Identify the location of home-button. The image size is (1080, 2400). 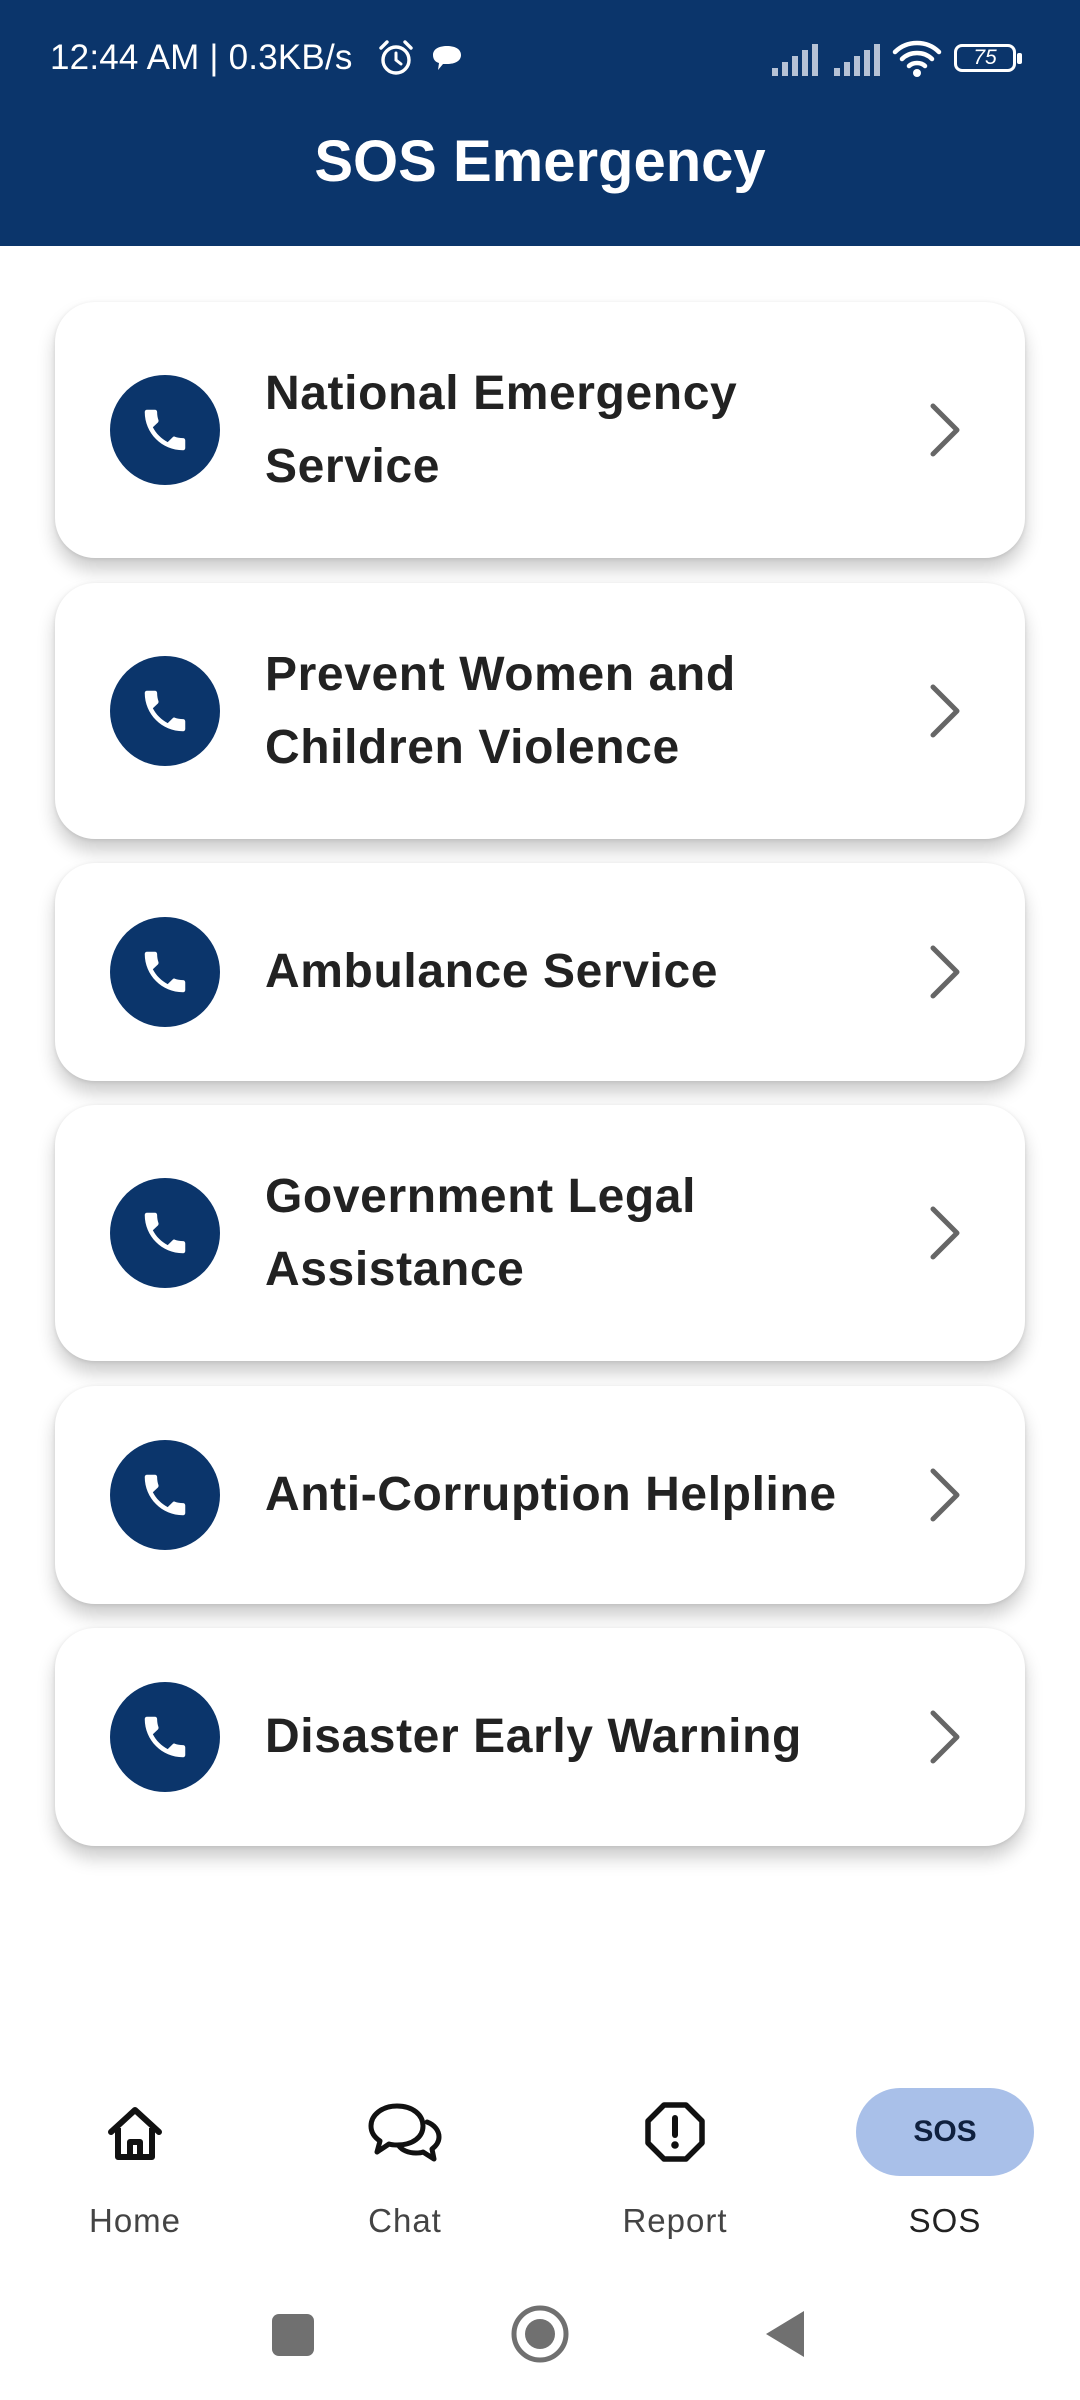
(540, 2334).